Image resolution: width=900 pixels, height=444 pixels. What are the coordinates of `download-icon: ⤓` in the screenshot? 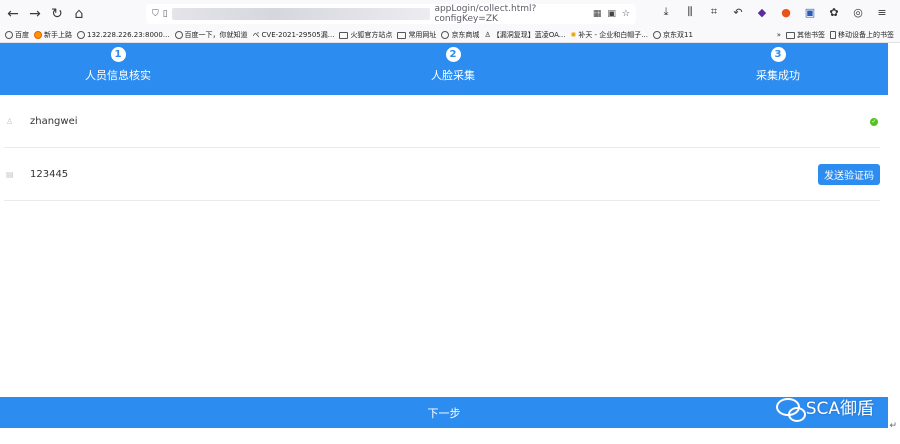 It's located at (666, 12).